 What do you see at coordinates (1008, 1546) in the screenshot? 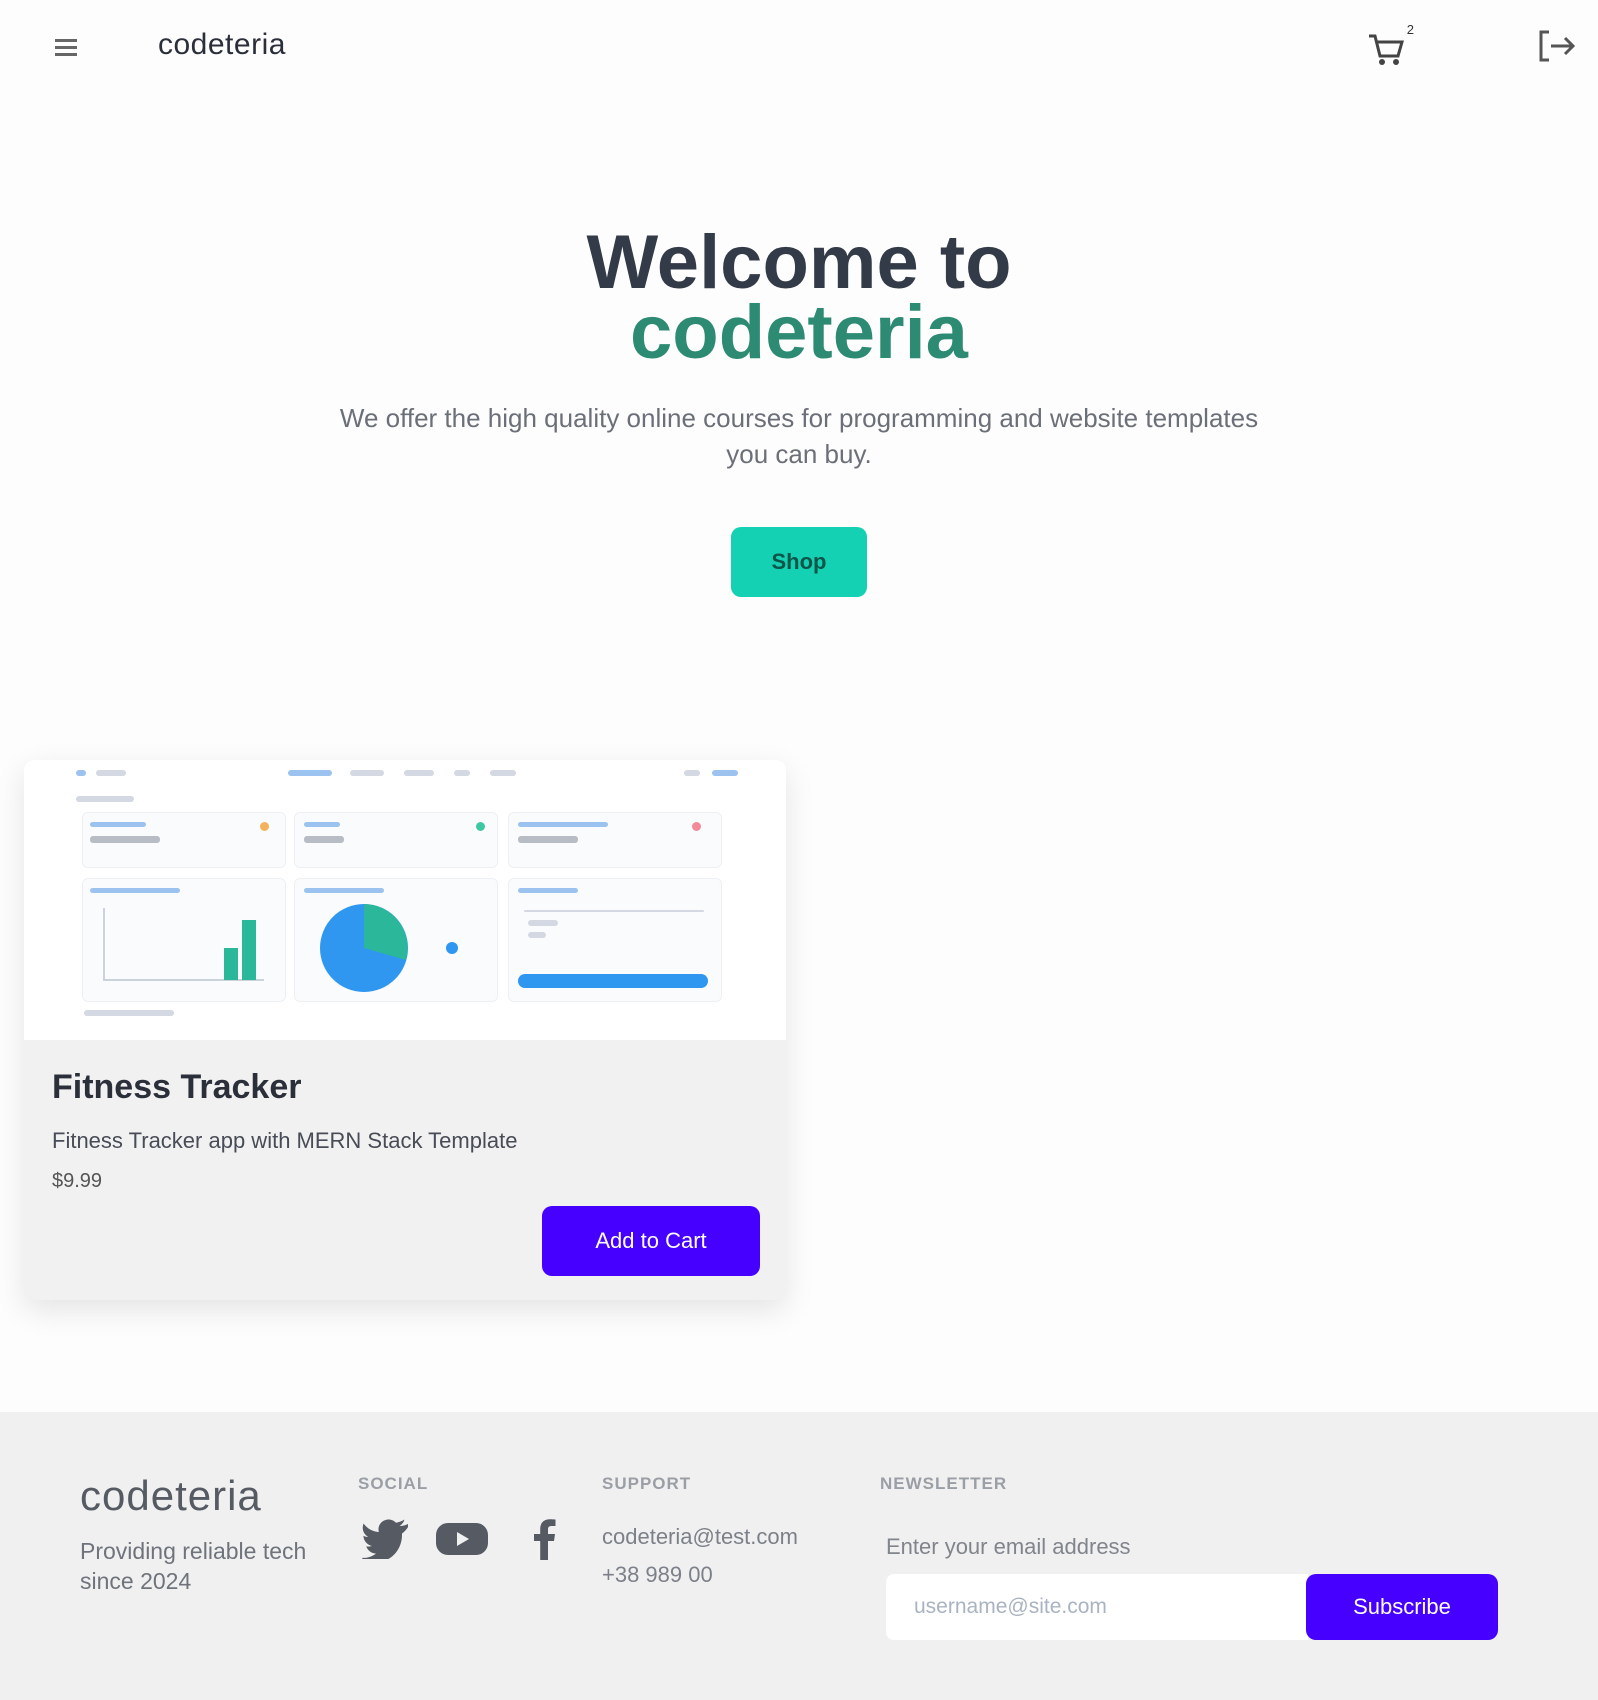
I see `newsletter-prompt: Enter your email address` at bounding box center [1008, 1546].